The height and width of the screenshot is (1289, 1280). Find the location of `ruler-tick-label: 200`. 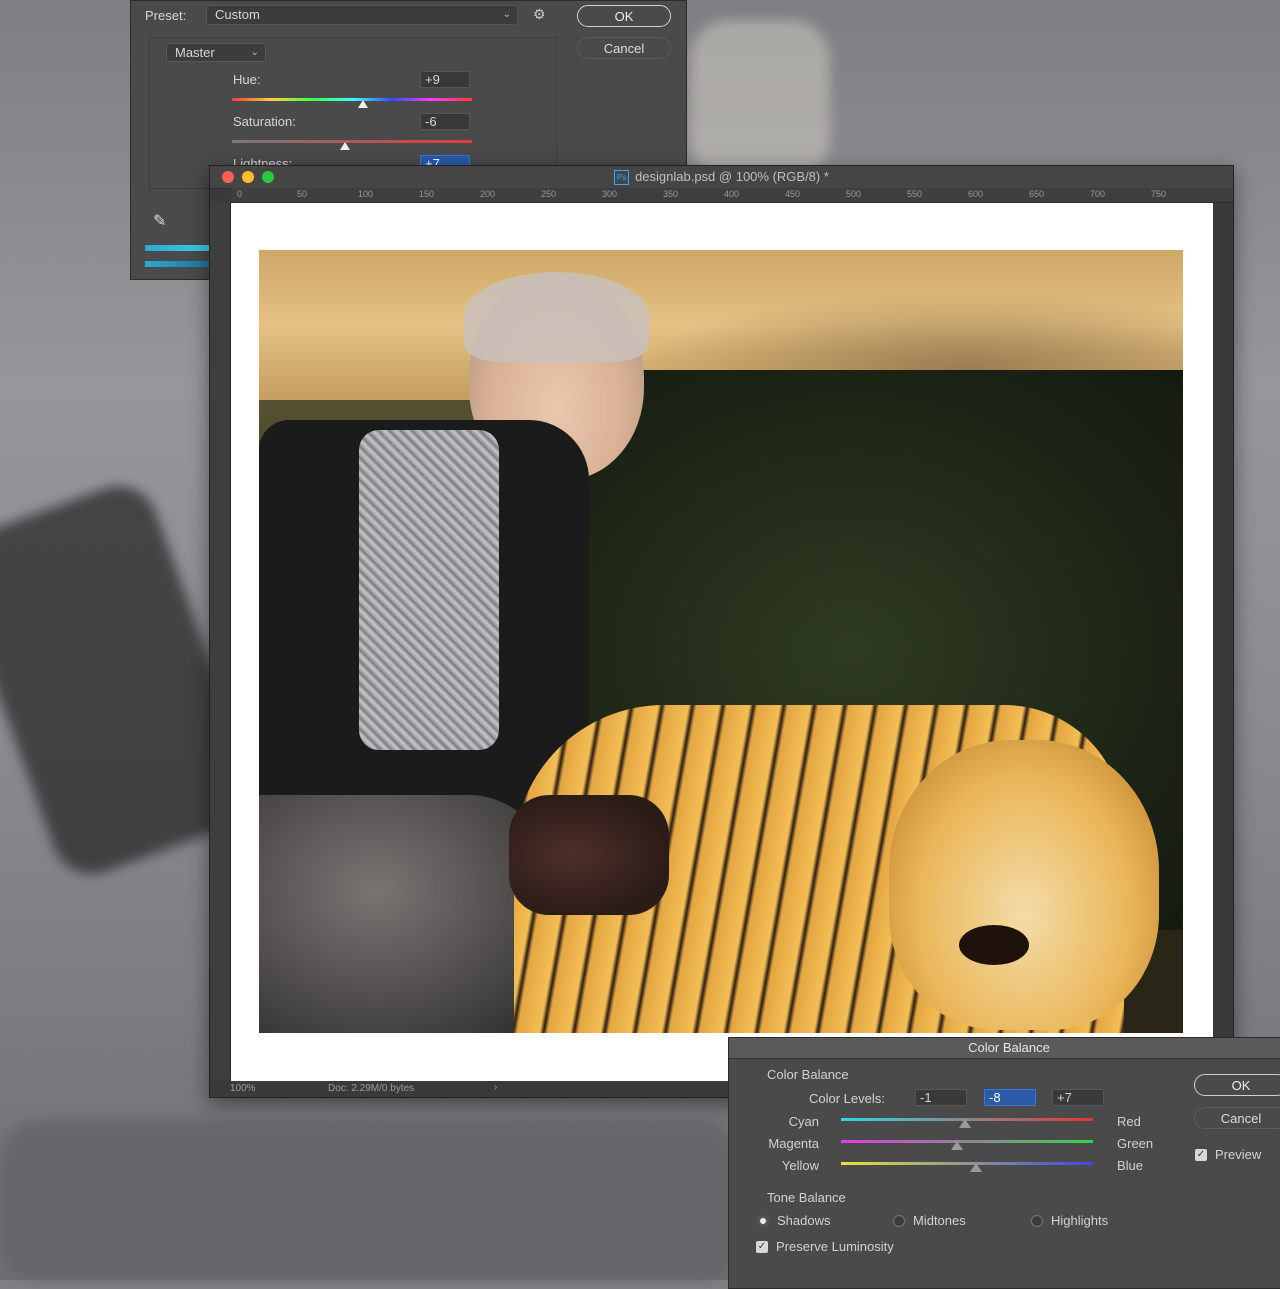

ruler-tick-label: 200 is located at coordinates (488, 194).